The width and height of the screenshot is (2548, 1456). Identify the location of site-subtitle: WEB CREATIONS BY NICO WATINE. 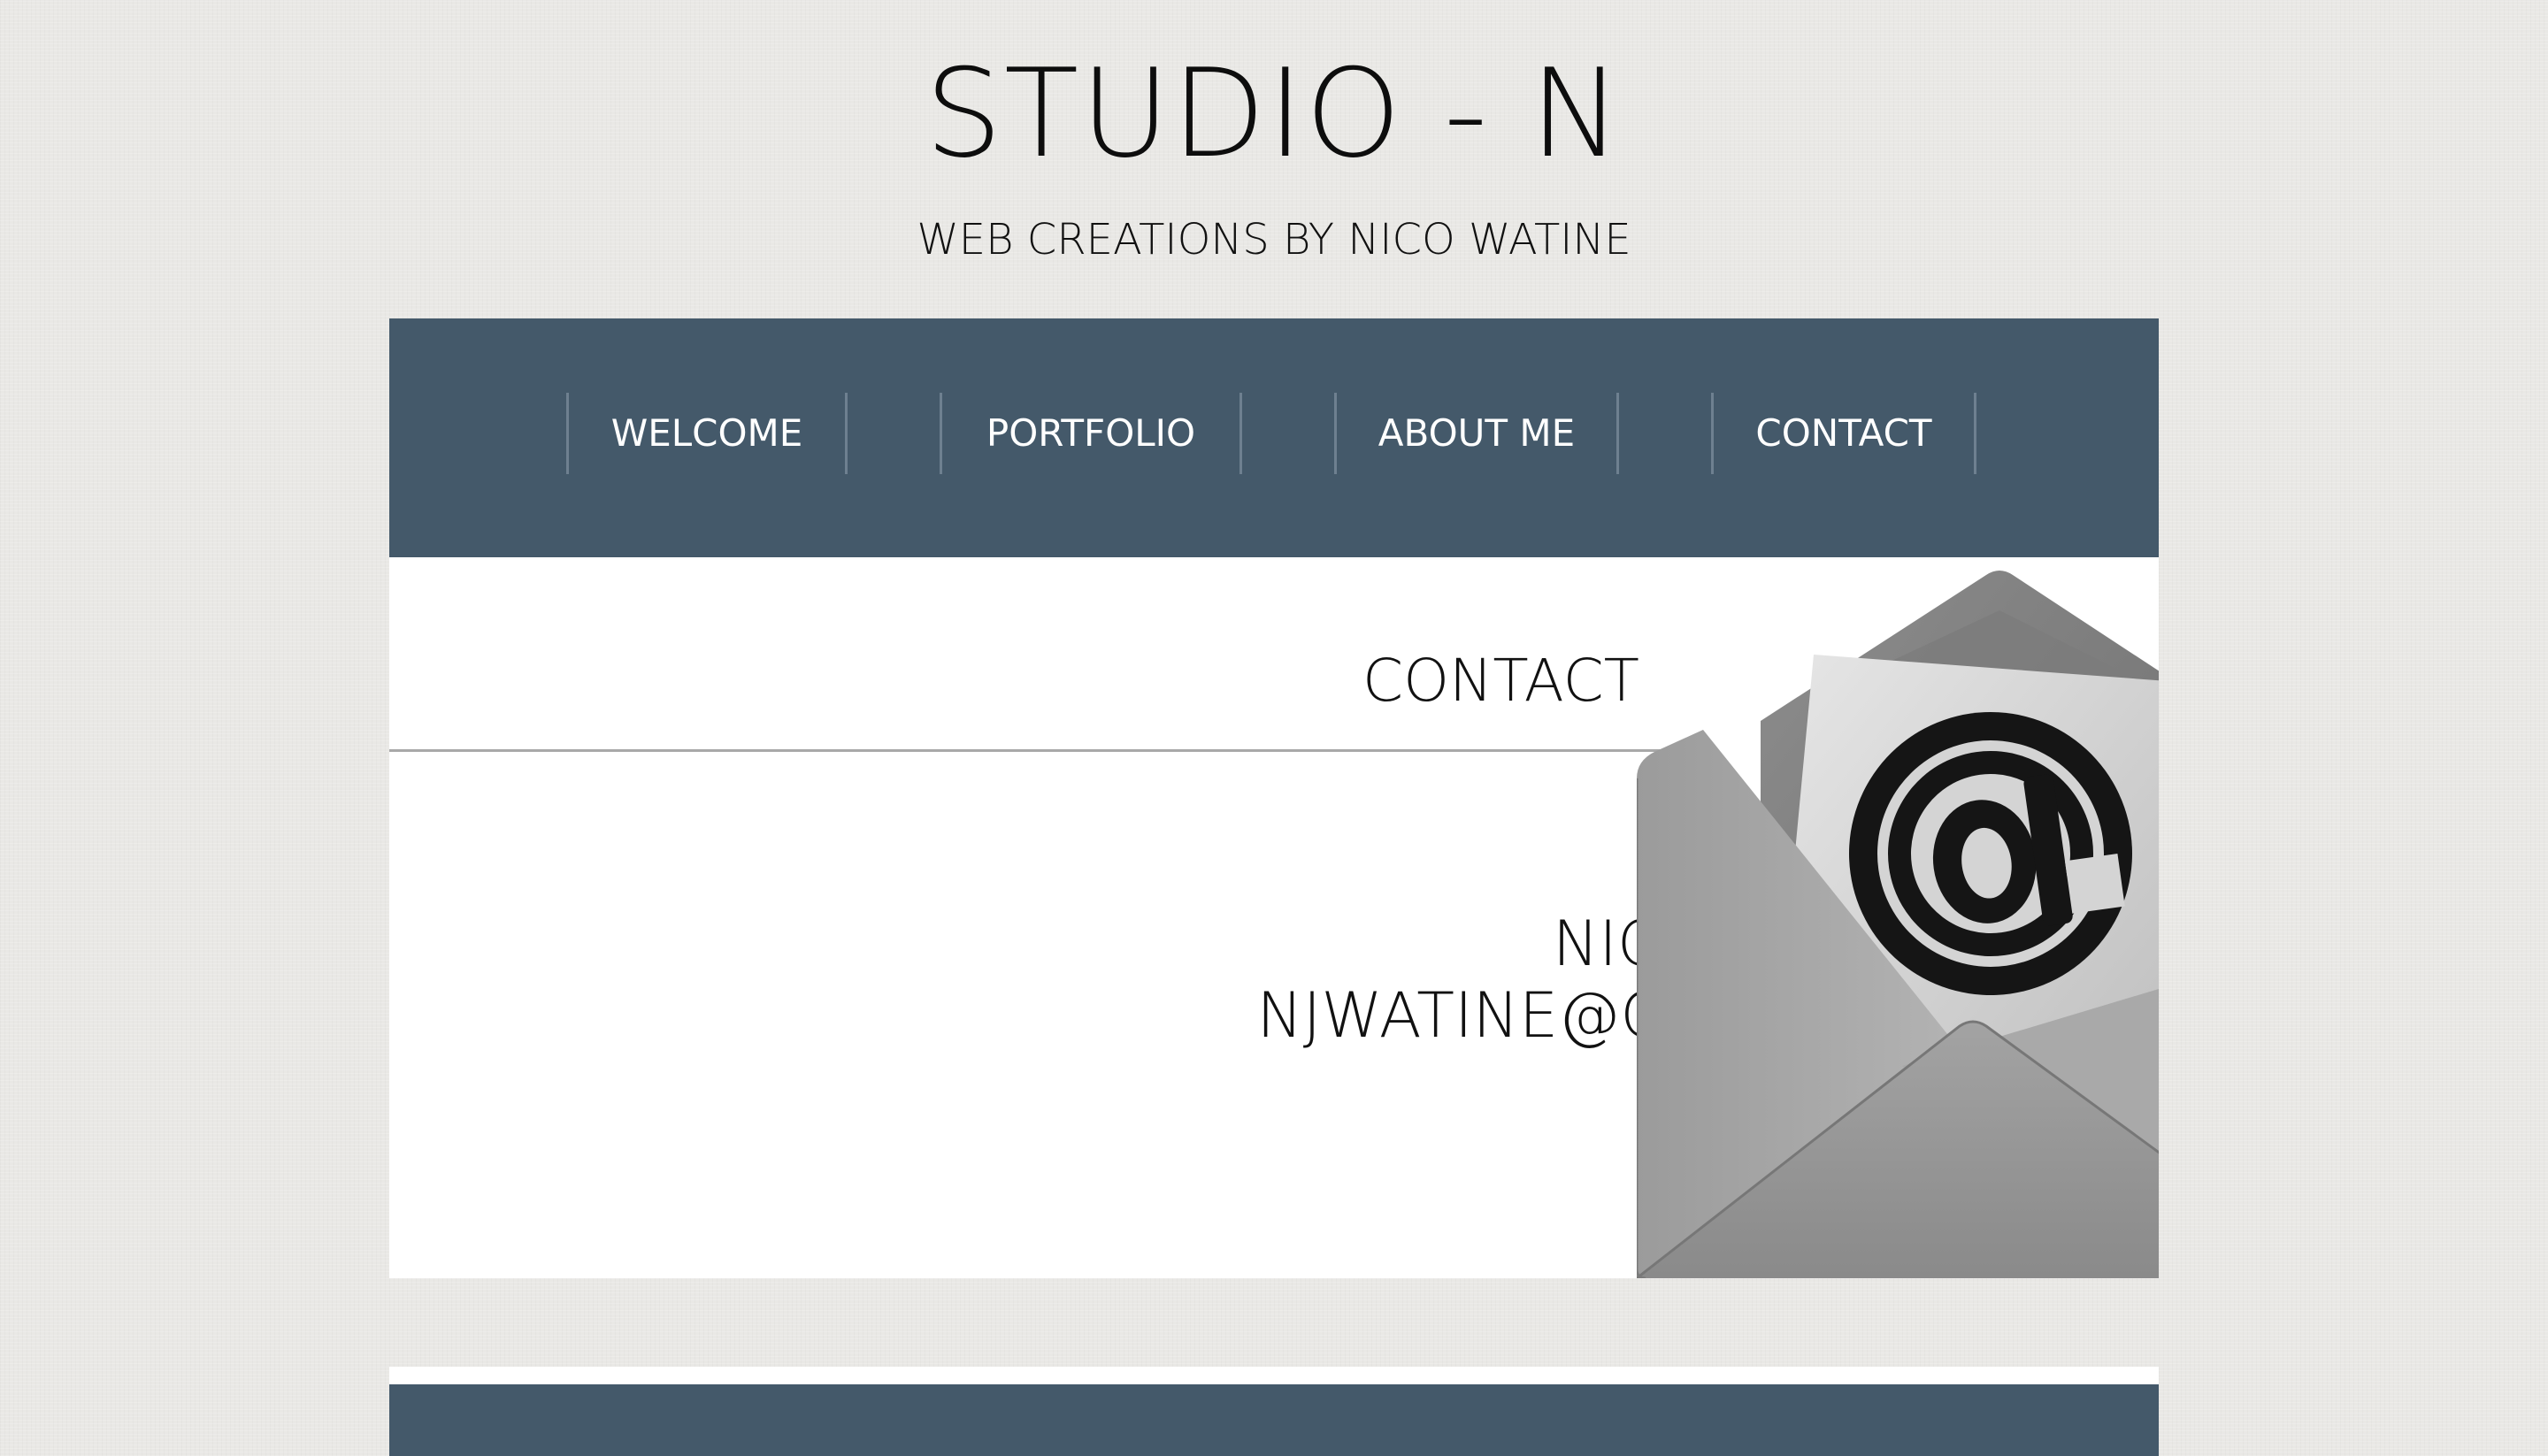
(1274, 239).